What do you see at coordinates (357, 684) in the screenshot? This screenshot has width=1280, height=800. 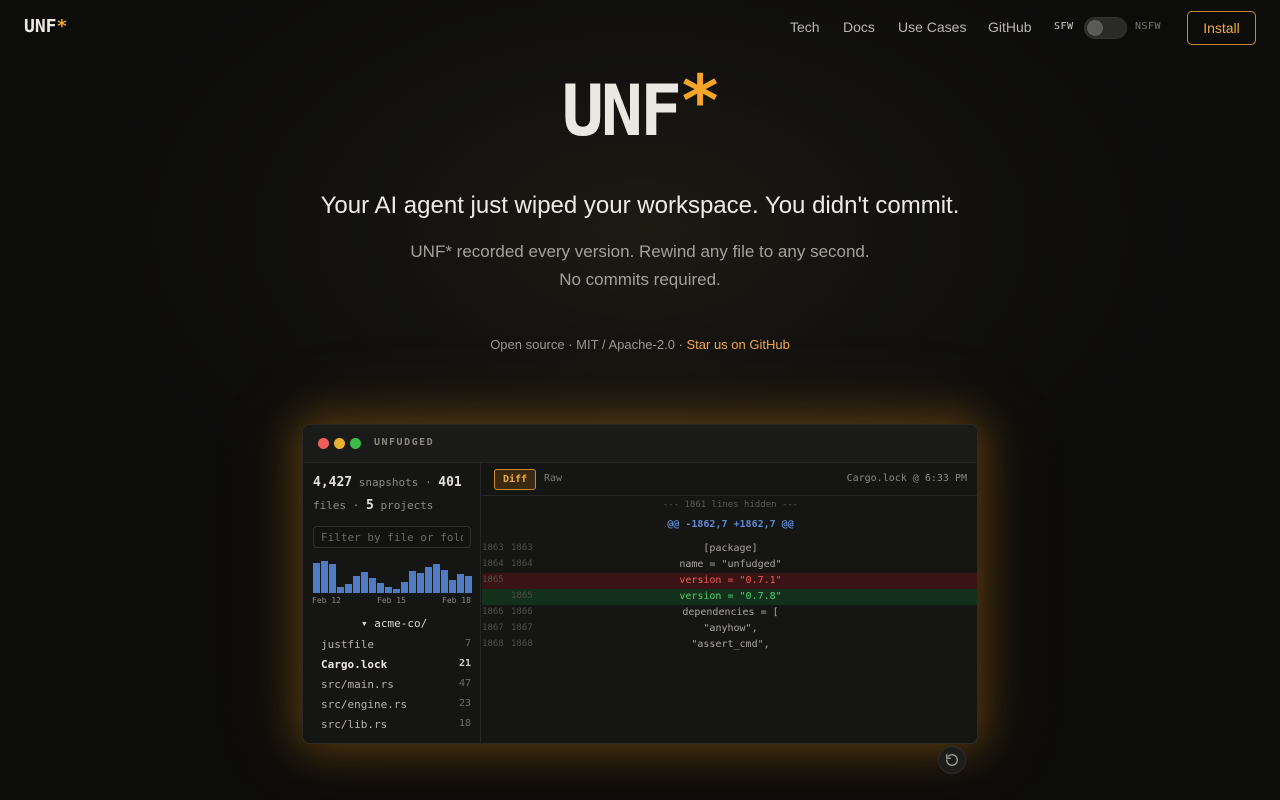 I see `file-name: src/main.rs` at bounding box center [357, 684].